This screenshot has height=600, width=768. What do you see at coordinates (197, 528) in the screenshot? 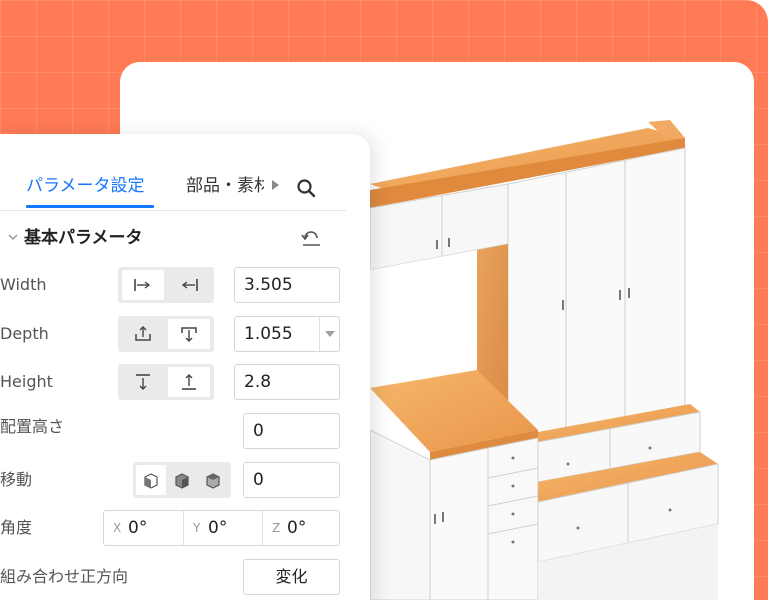
I see `axis-y-label: Y` at bounding box center [197, 528].